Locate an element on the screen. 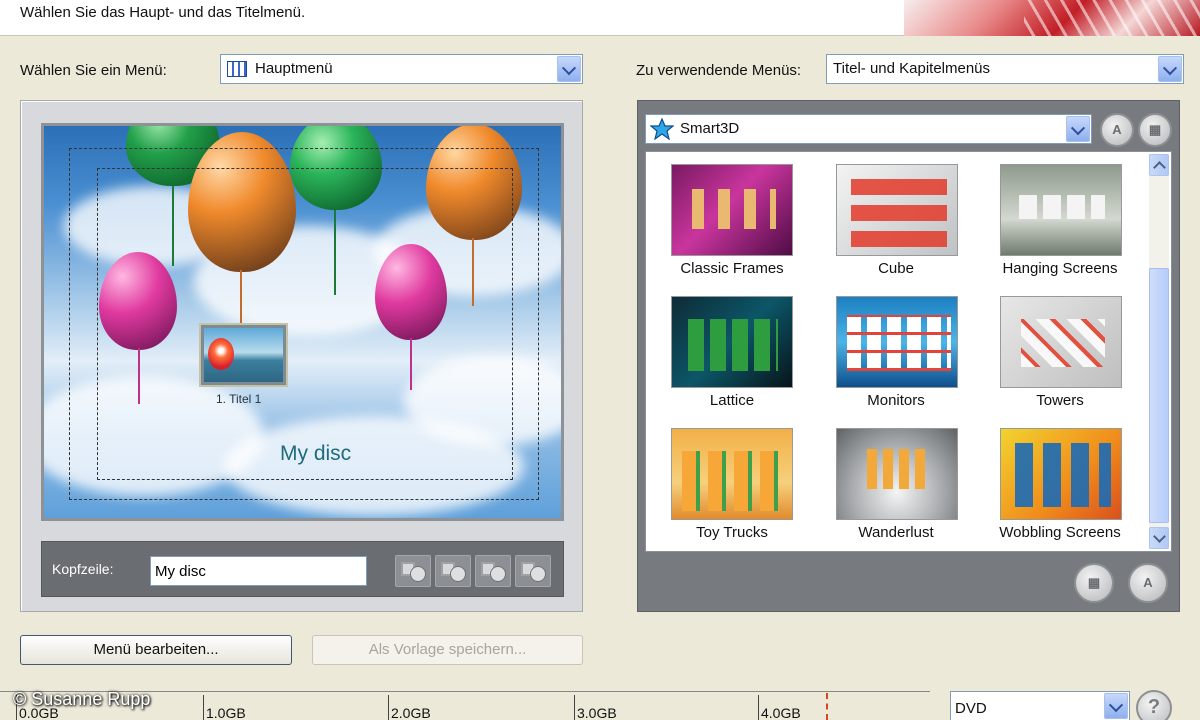 This screenshot has width=1200, height=720. cube-graphic is located at coordinates (899, 211).